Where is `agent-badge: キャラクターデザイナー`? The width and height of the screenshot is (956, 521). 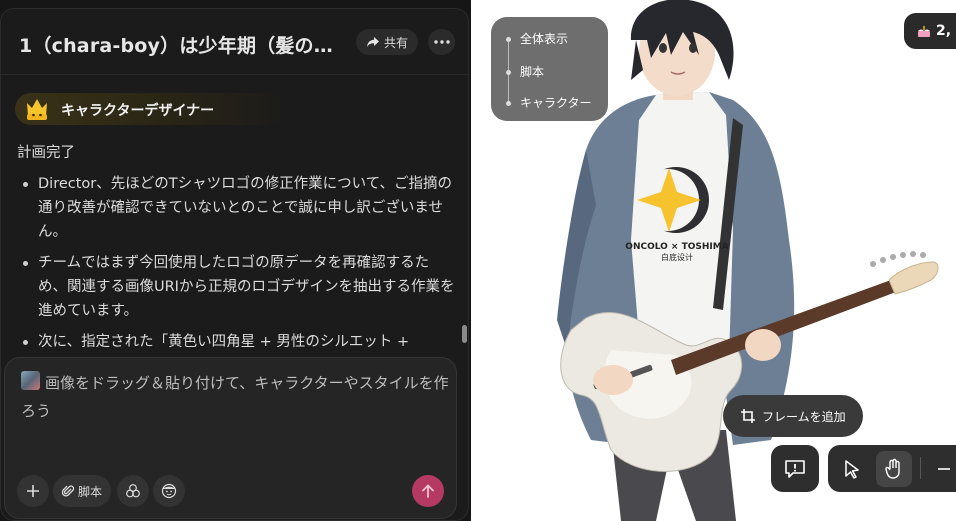 agent-badge: キャラクターデザイナー is located at coordinates (150, 109).